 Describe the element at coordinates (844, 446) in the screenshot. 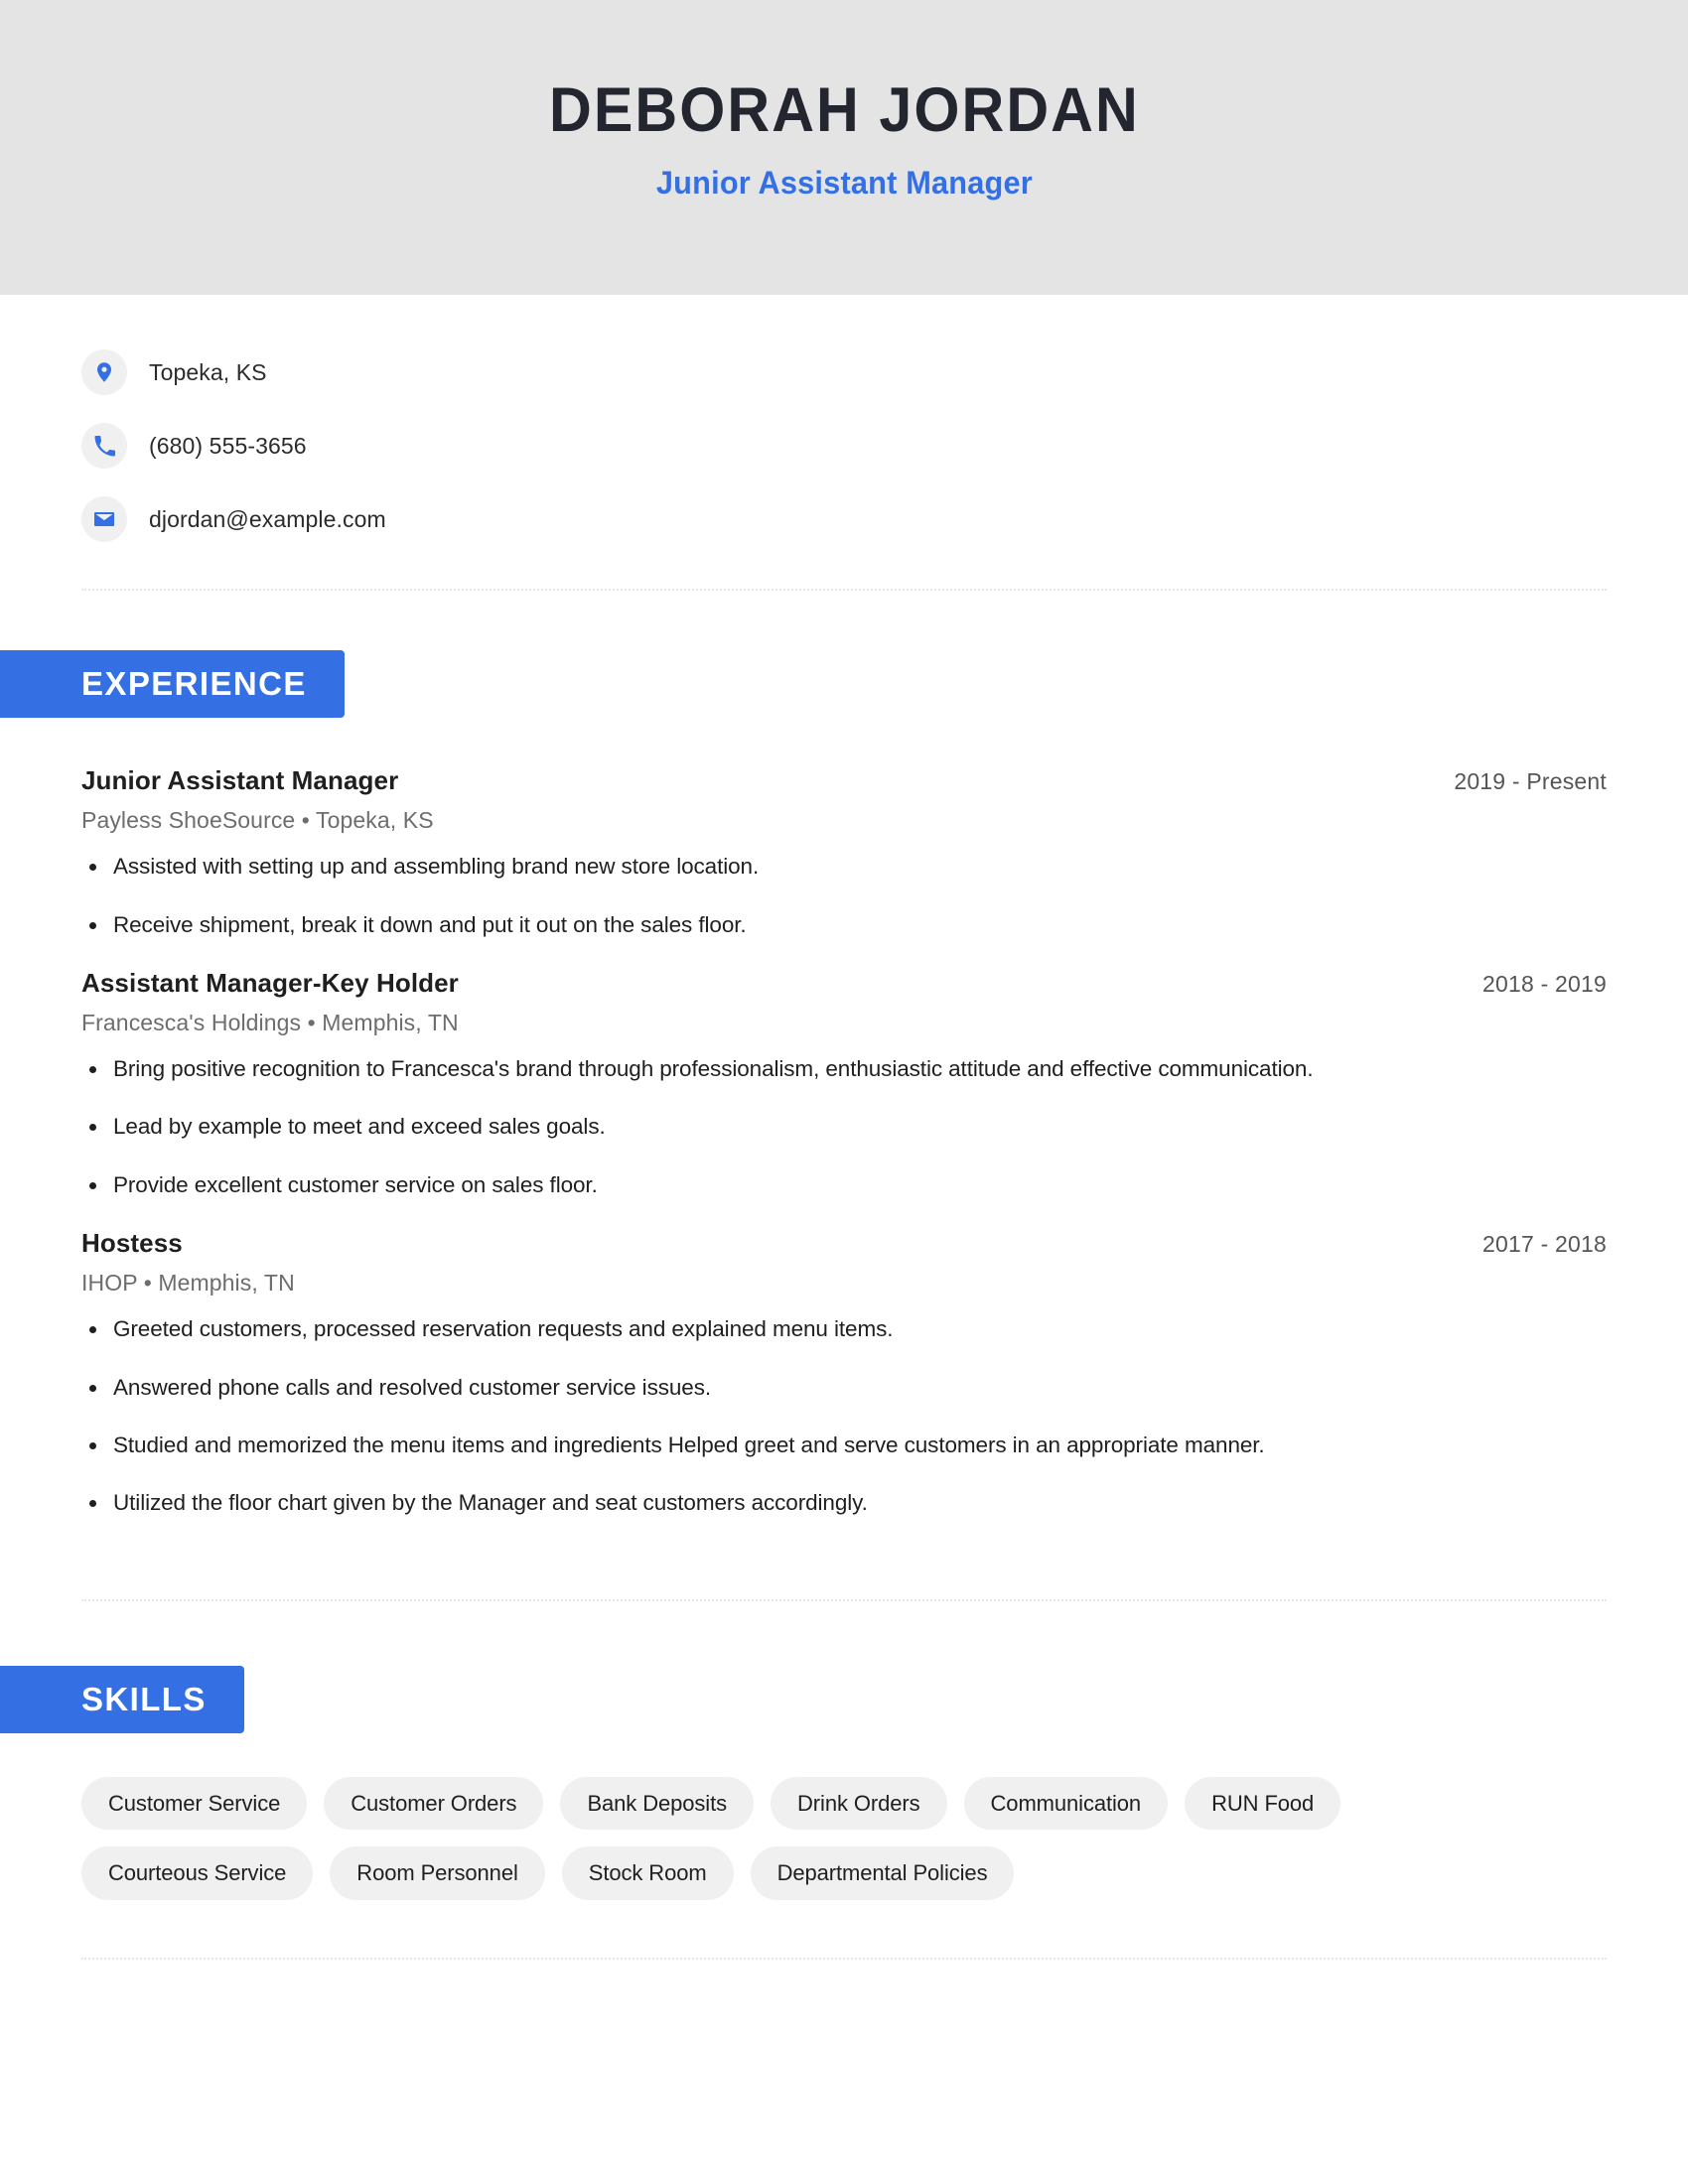

I see `contact-item-phone: (680) 555-3656` at that location.